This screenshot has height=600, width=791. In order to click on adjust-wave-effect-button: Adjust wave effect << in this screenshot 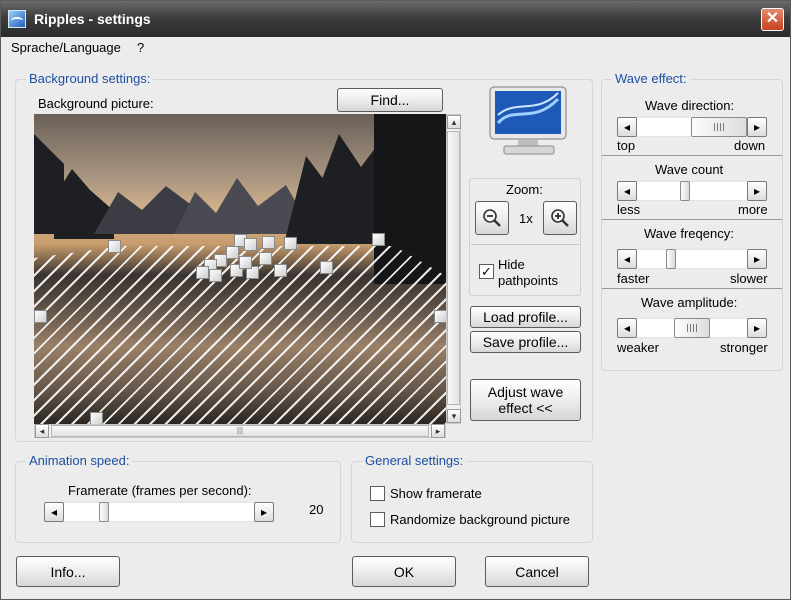, I will do `click(525, 400)`.